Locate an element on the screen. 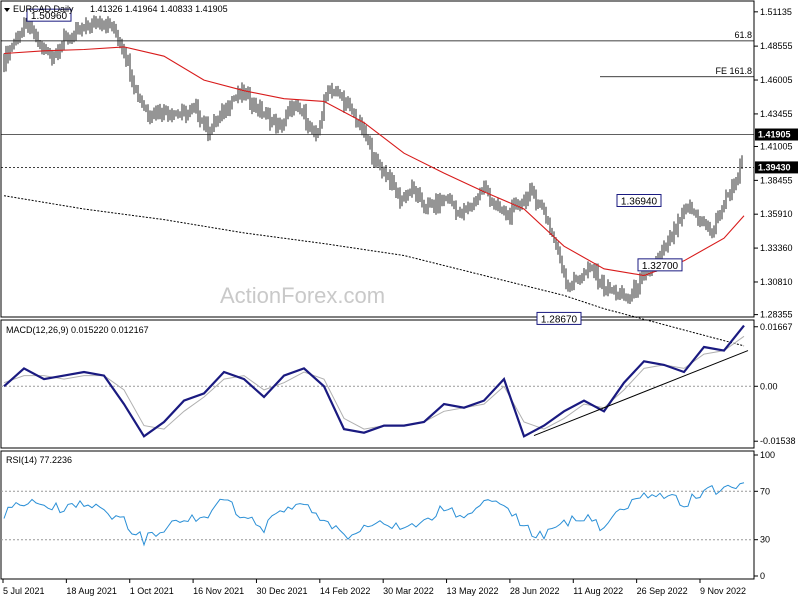 The height and width of the screenshot is (600, 800). macd-signal-line is located at coordinates (374, 382).